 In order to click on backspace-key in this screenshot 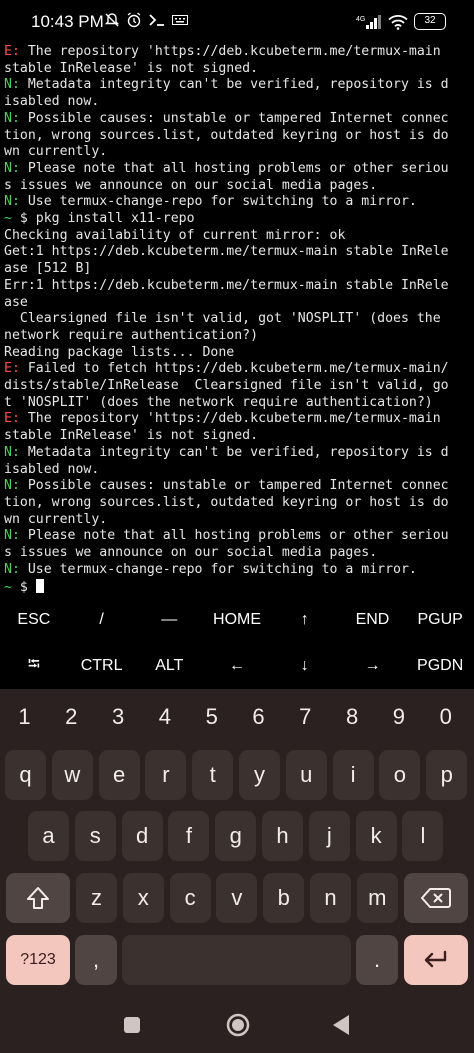, I will do `click(436, 898)`.